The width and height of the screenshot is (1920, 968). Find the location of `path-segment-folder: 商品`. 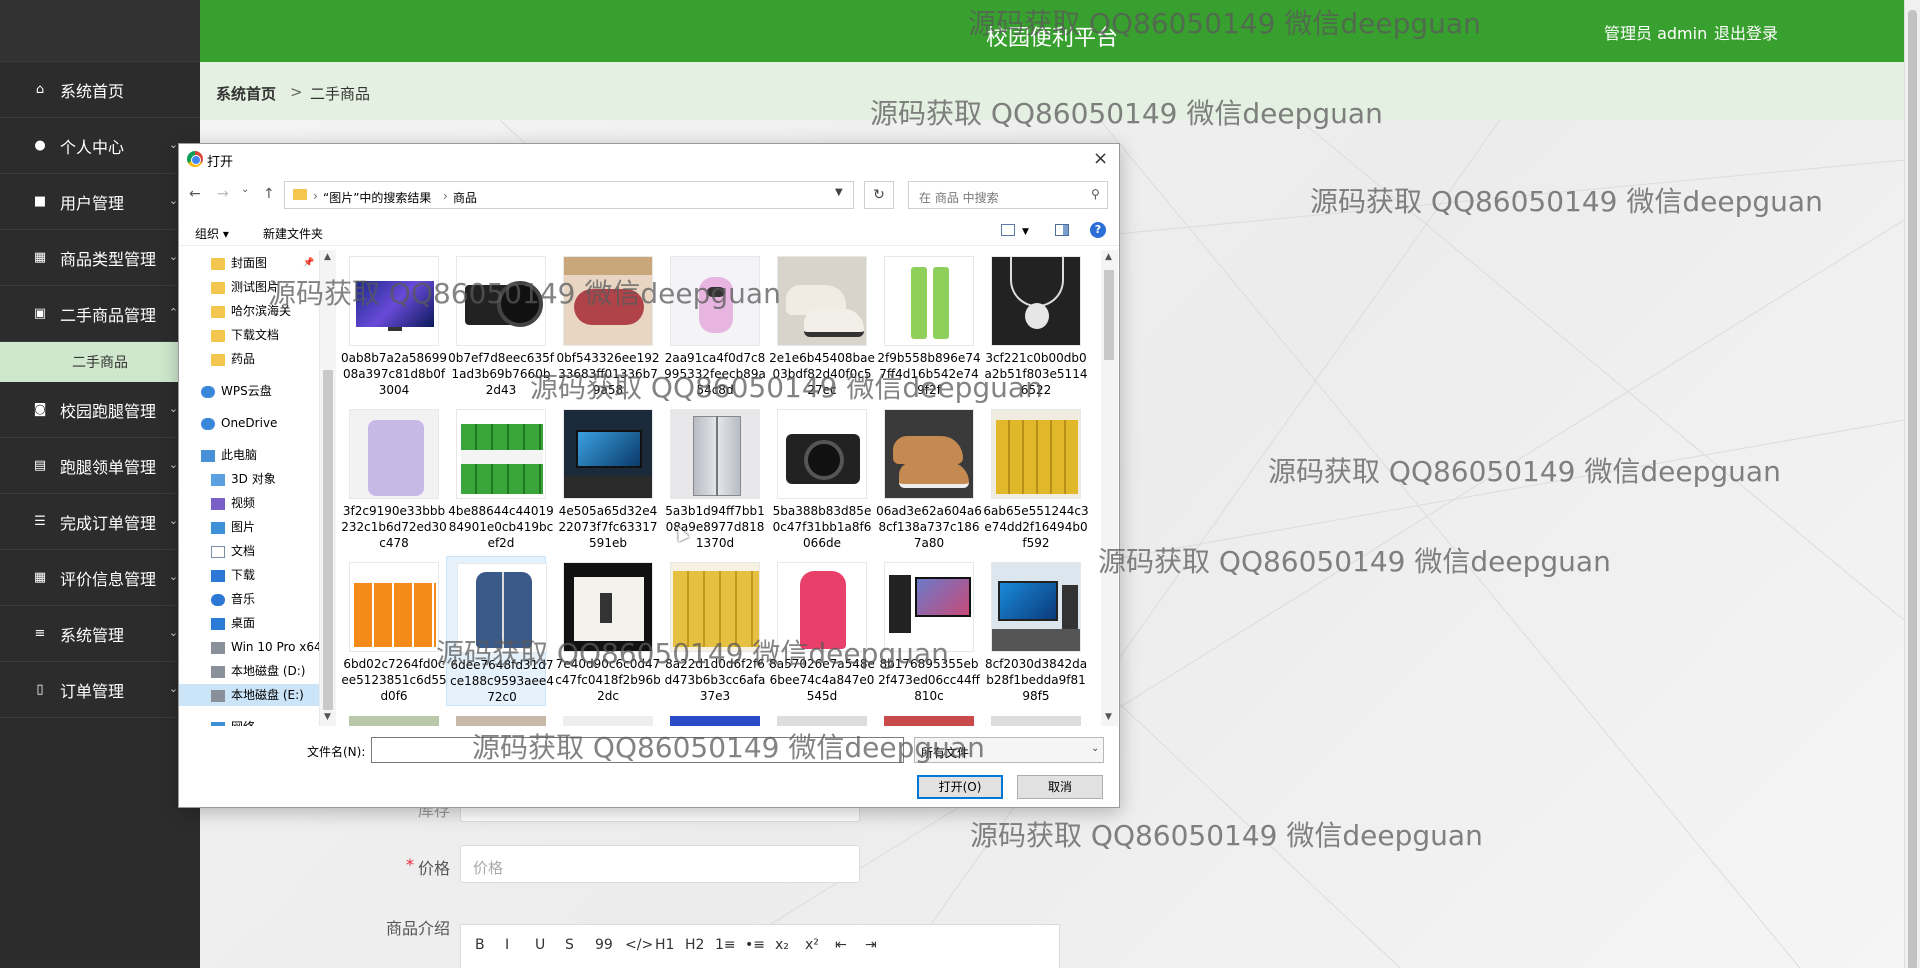

path-segment-folder: 商品 is located at coordinates (465, 197).